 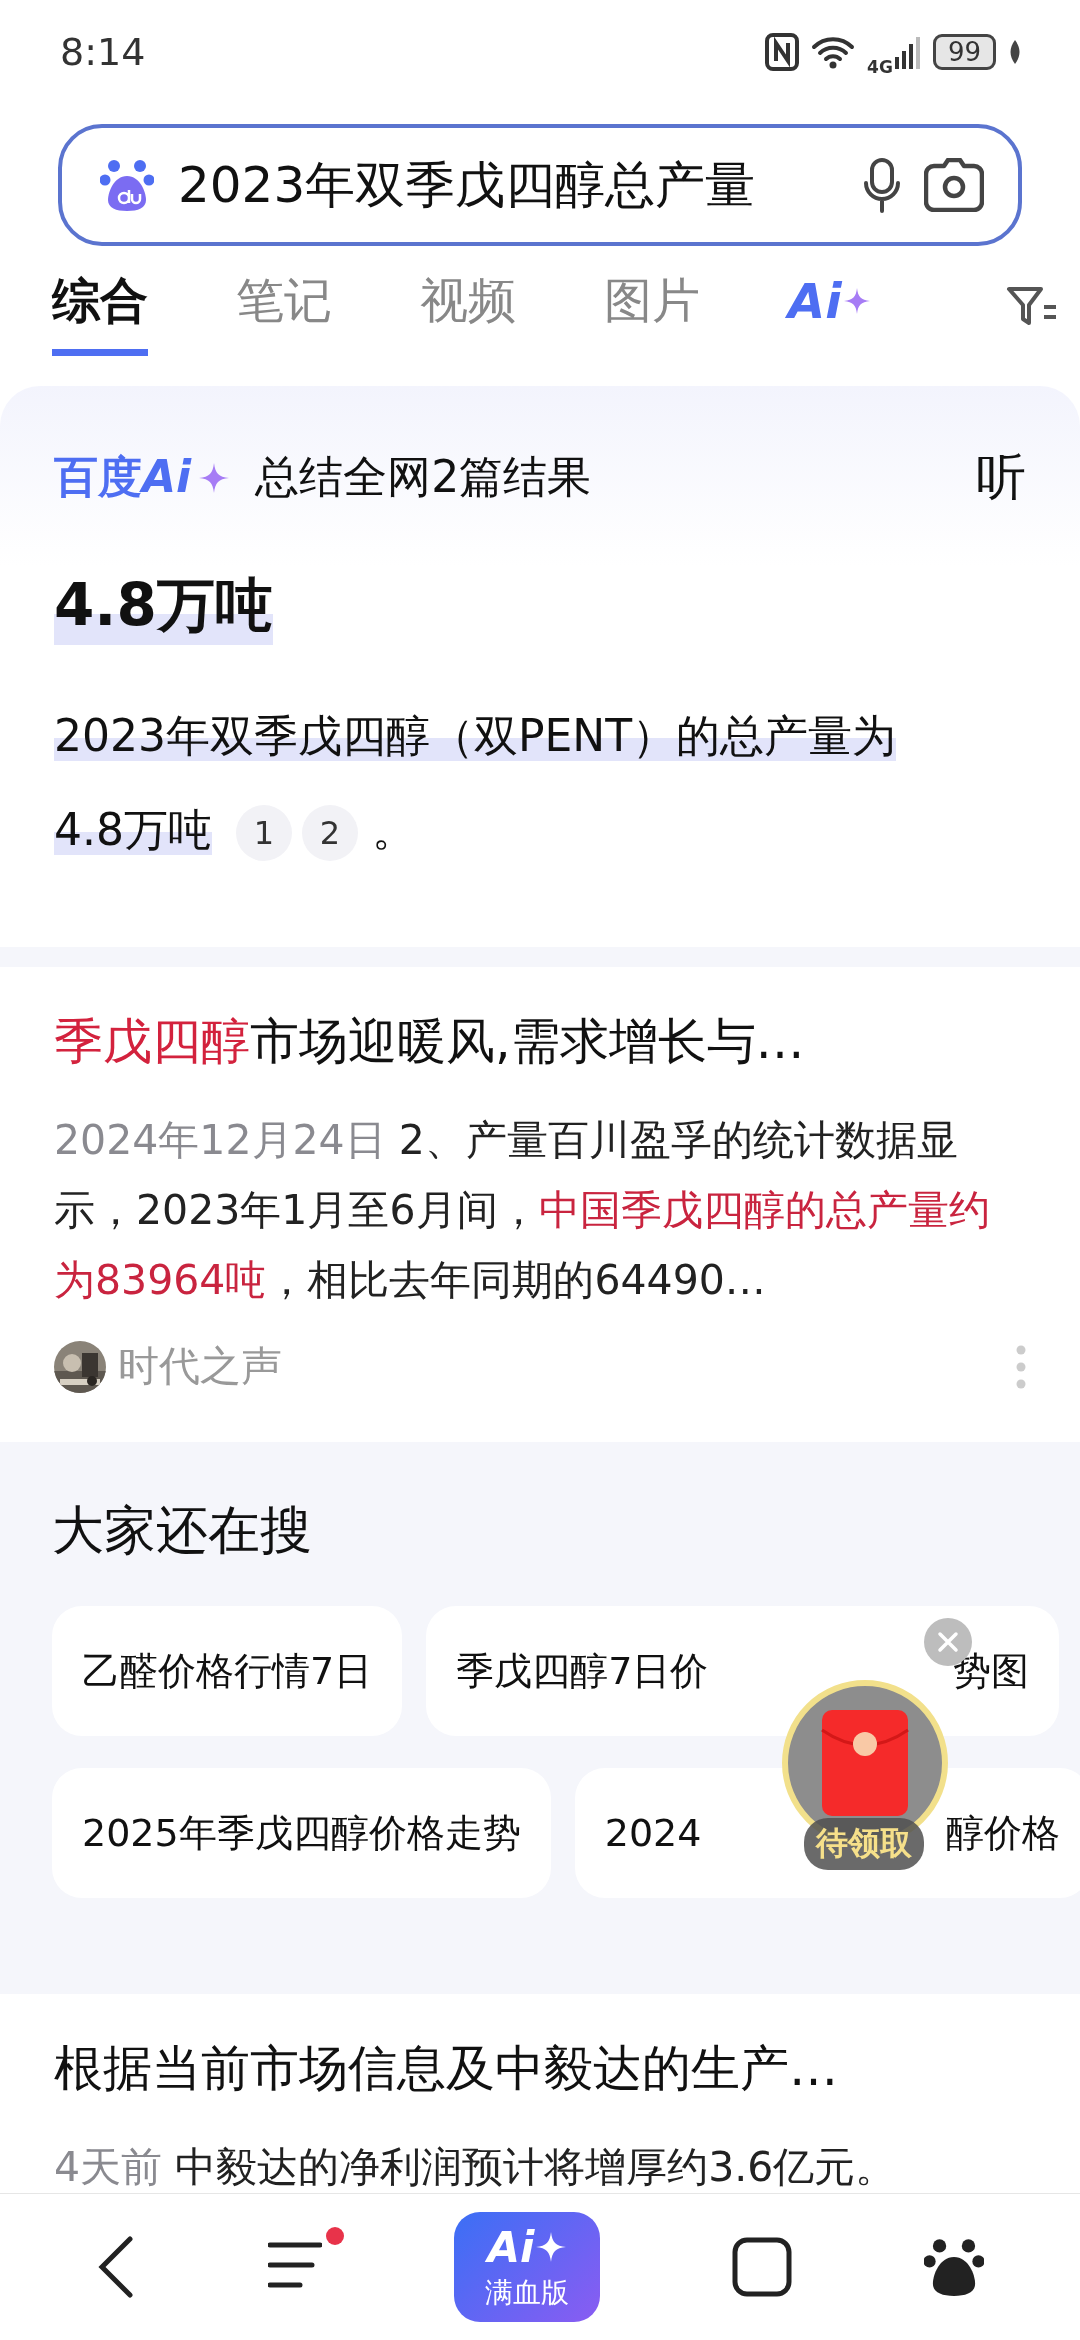 What do you see at coordinates (100, 307) in the screenshot?
I see `tab: 综合` at bounding box center [100, 307].